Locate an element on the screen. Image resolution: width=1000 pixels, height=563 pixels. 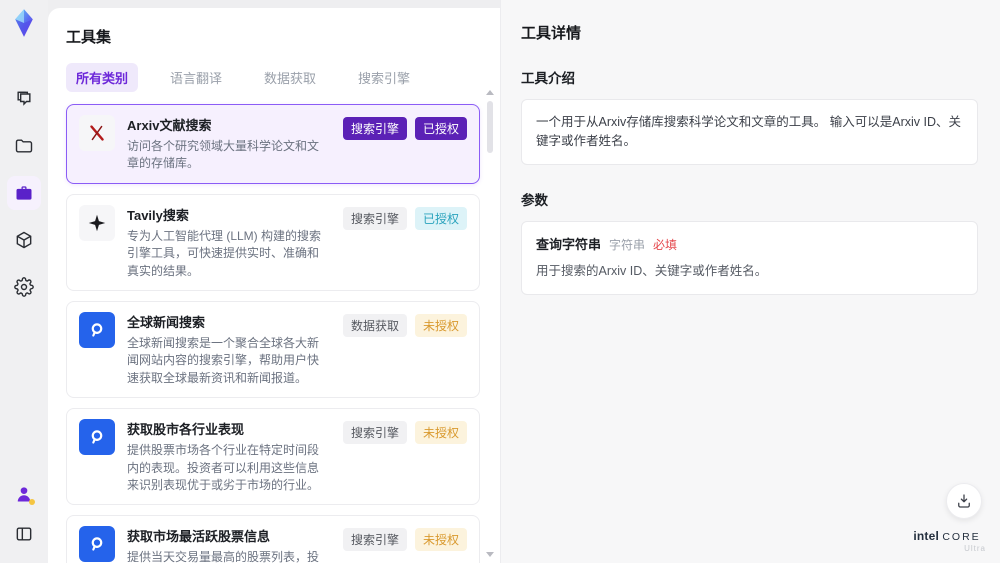
sidebar-item-files is located at coordinates (24, 146).